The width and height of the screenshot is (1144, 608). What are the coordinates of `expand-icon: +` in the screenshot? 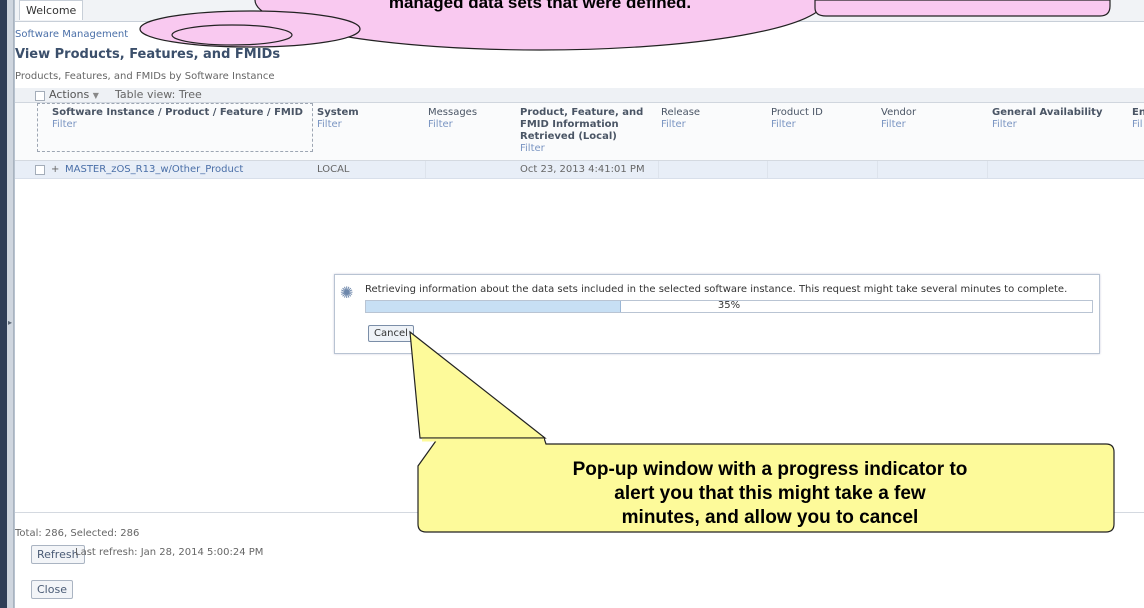 It's located at (55, 169).